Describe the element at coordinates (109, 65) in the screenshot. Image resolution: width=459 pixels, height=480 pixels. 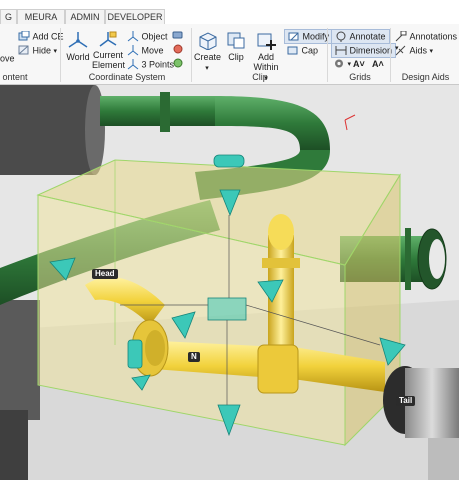
I see `current-element-label-2: Element` at that location.